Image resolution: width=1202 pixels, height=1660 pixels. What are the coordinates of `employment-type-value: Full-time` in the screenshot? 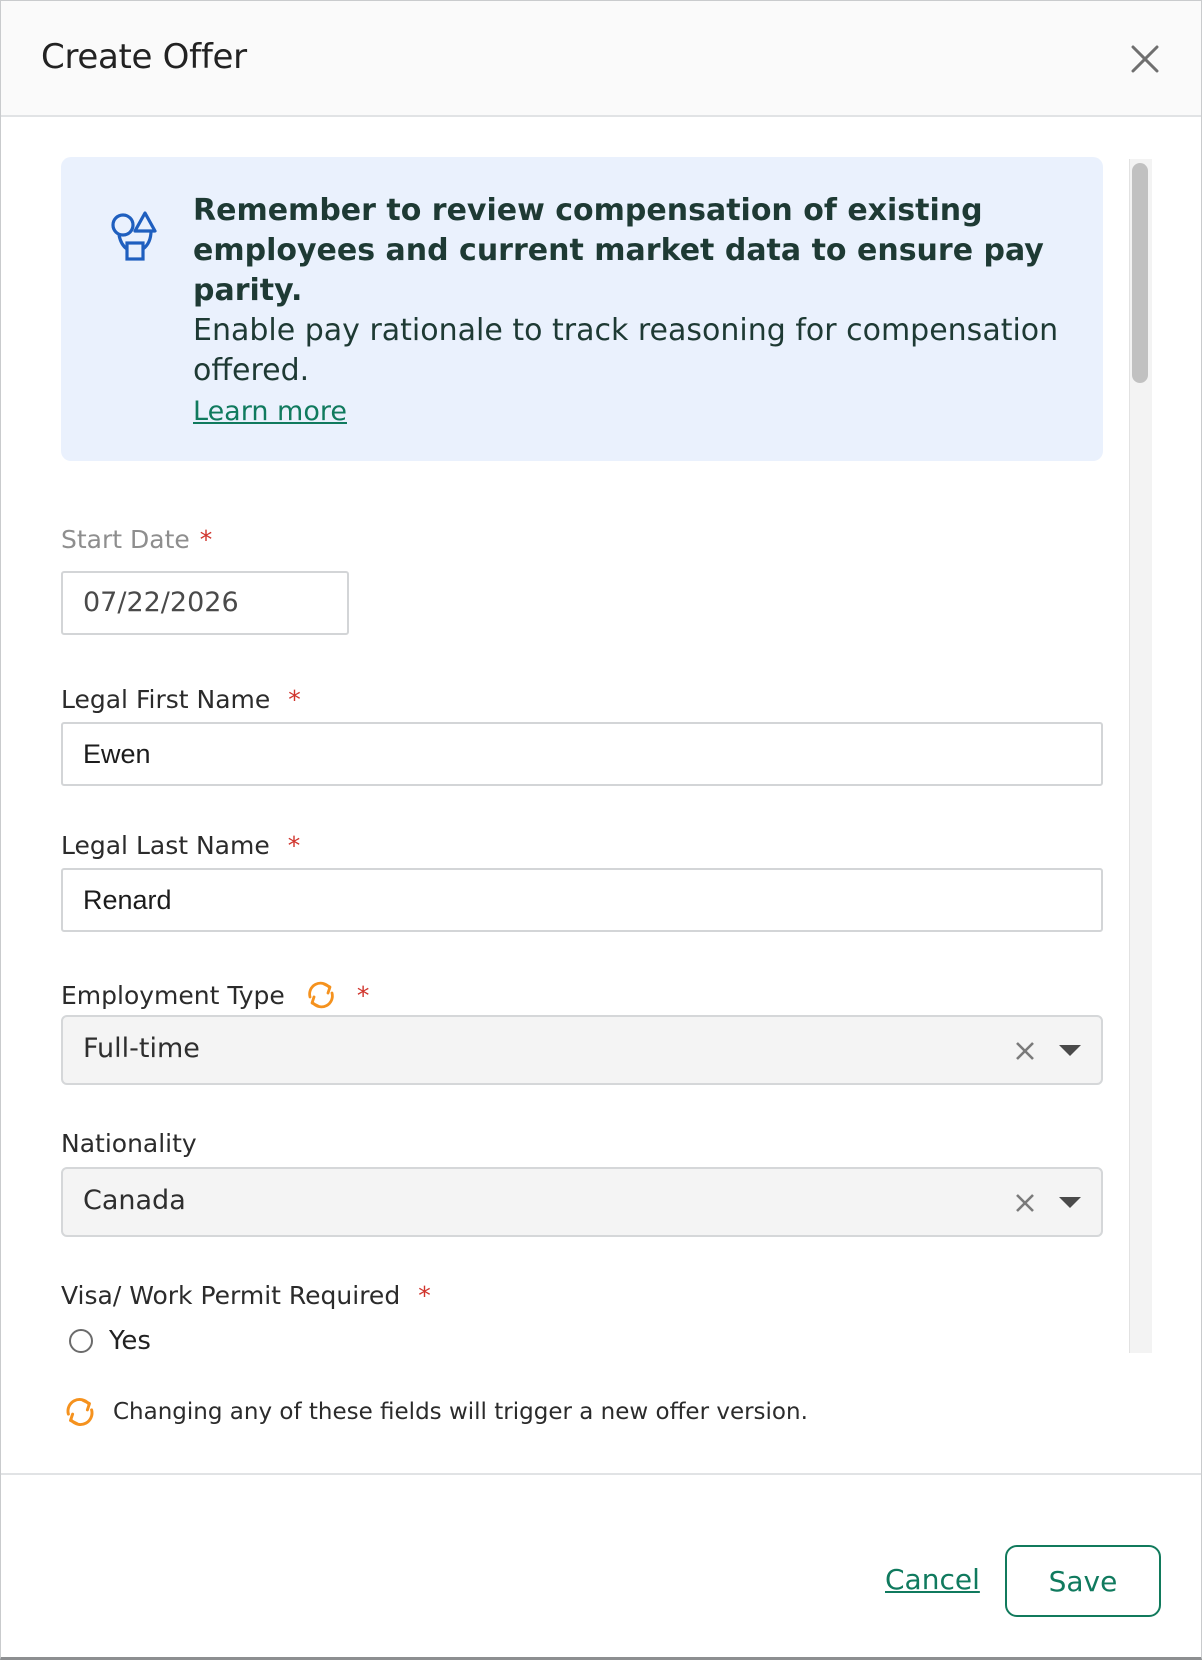 It's located at (141, 1048).